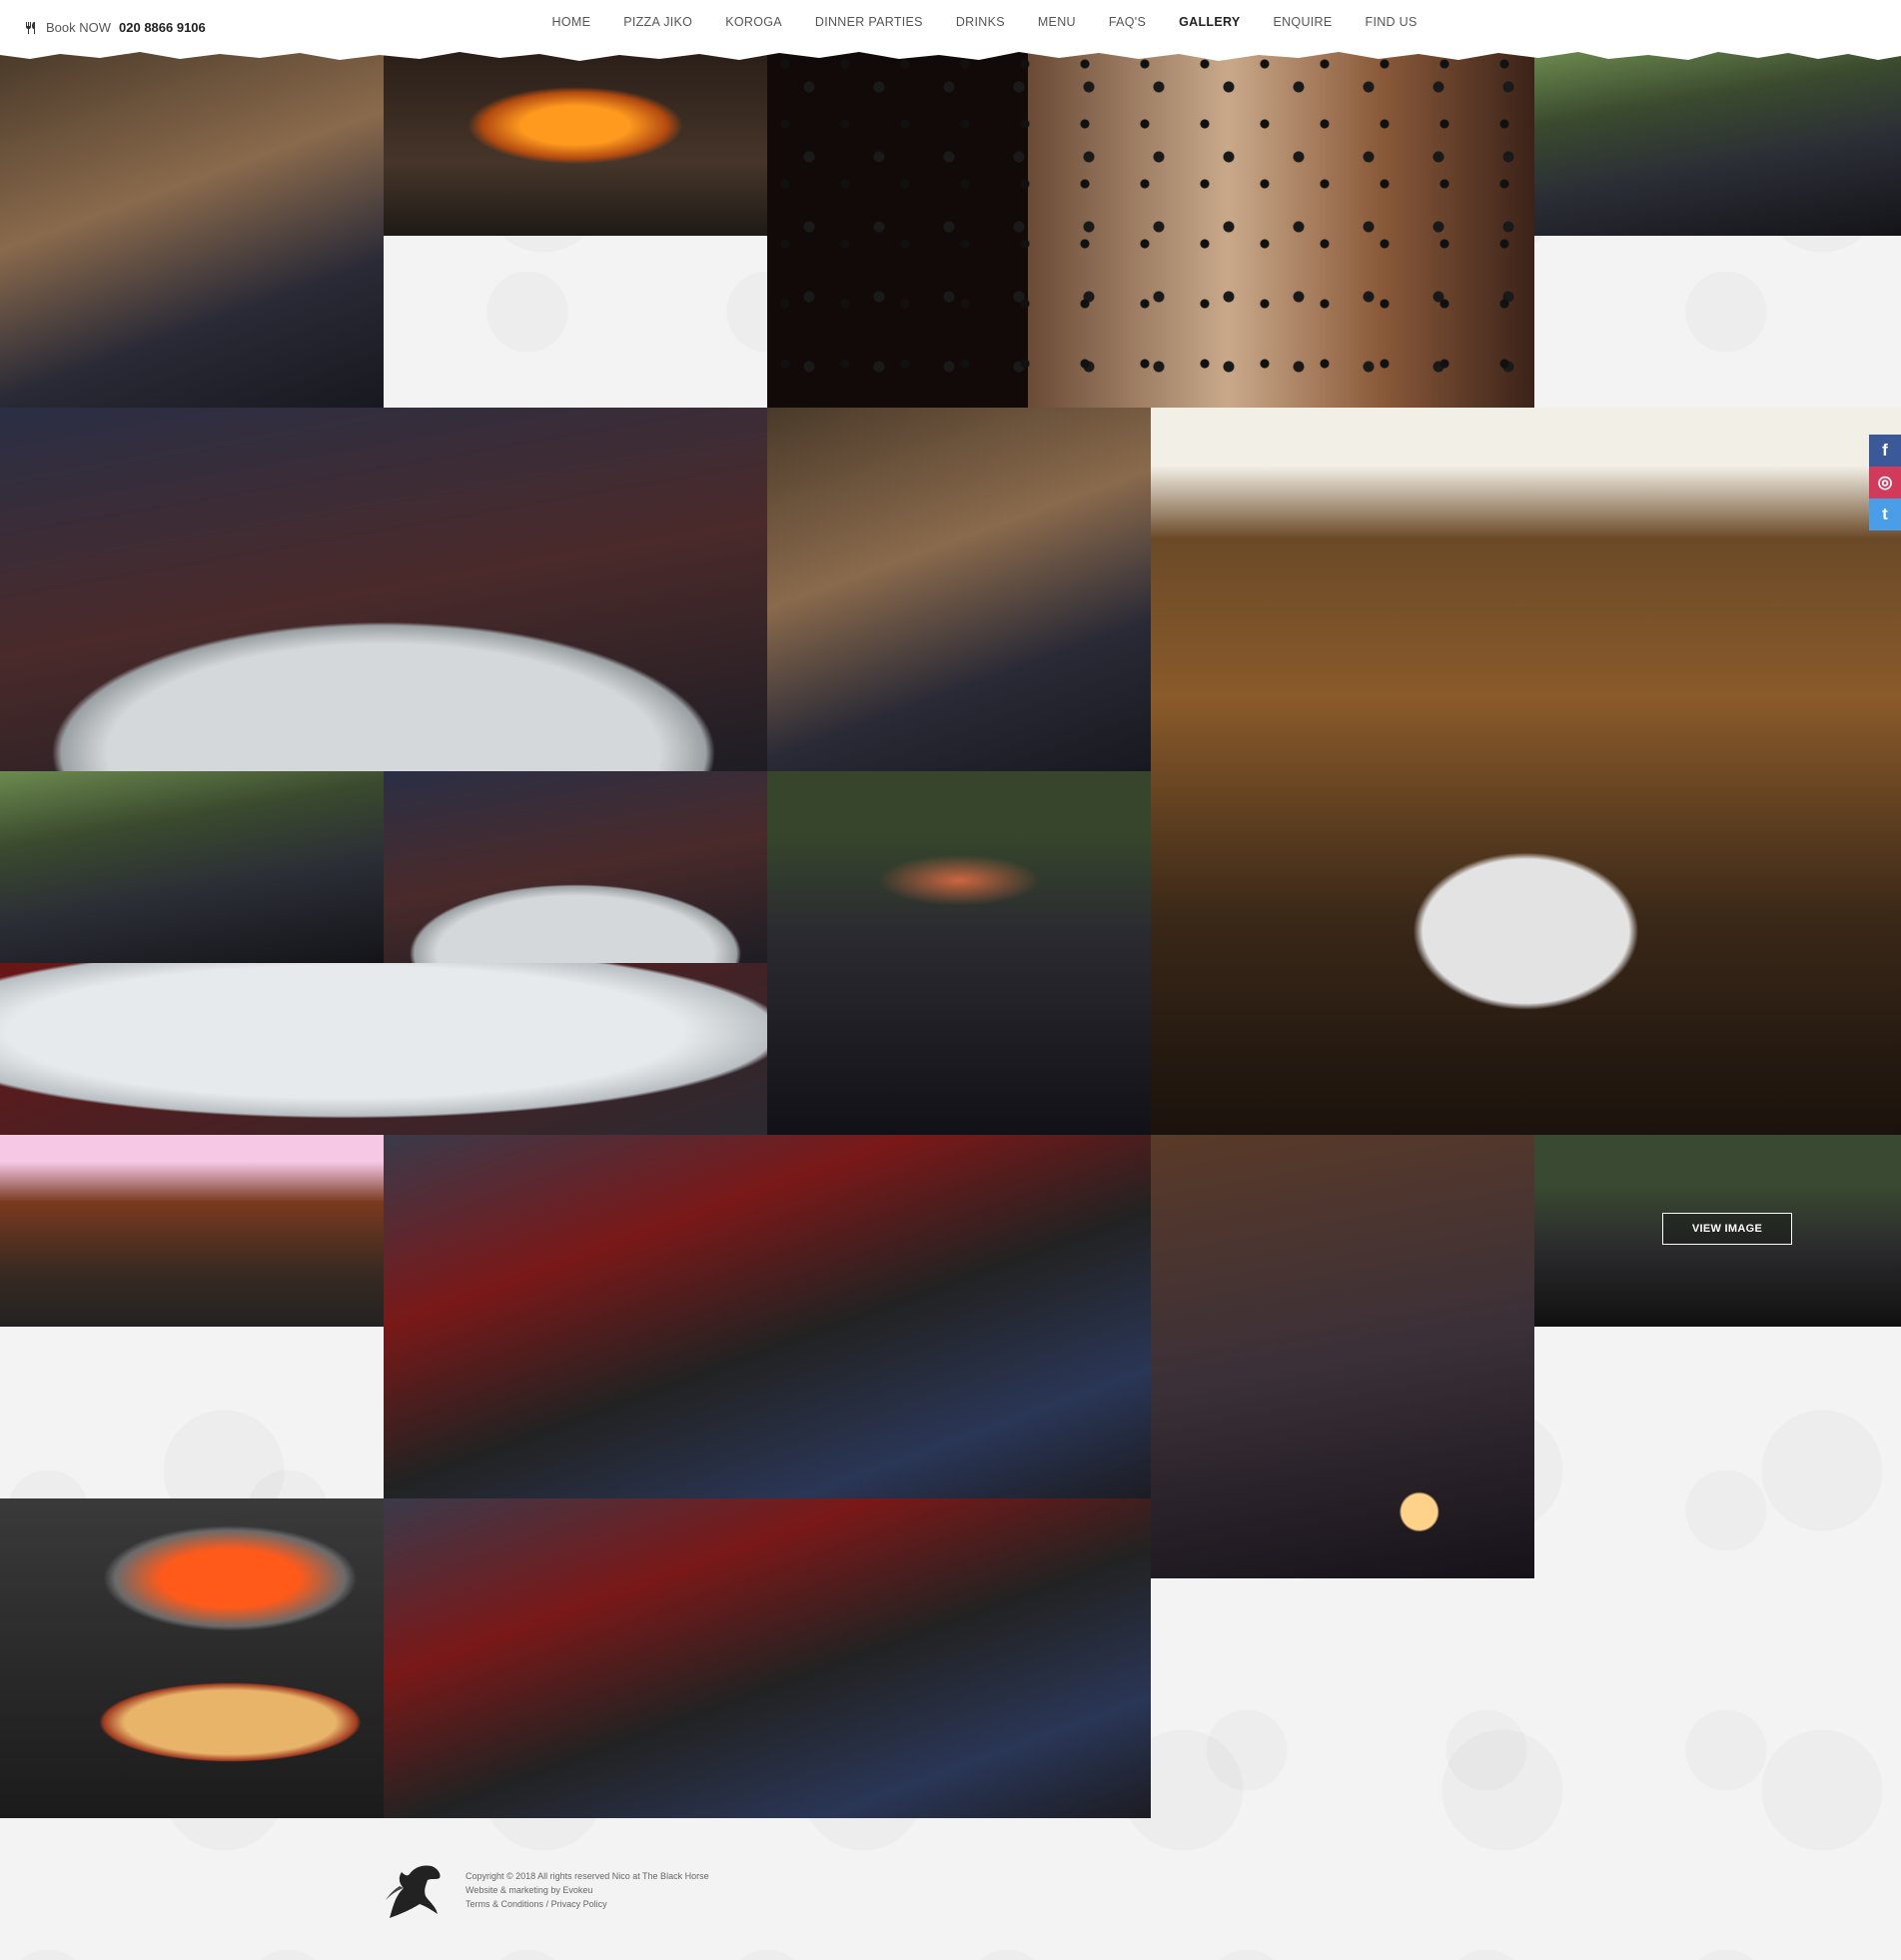 The image size is (1901, 1960). I want to click on gallery-photo-oven-pizza, so click(192, 1658).